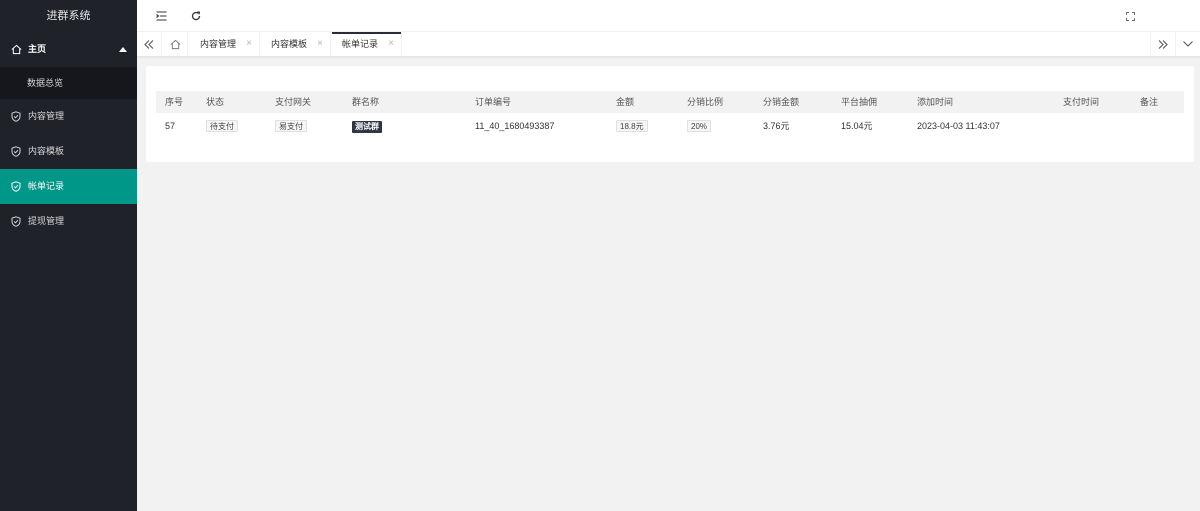  I want to click on sidebar-item-label: 内容管理, so click(46, 116).